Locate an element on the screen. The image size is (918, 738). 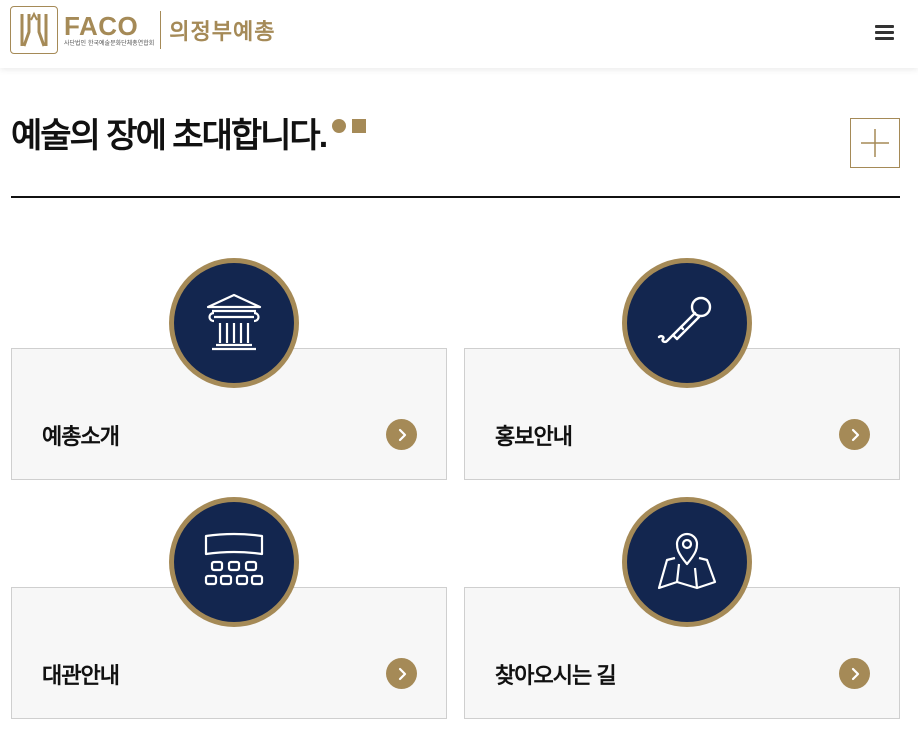
card-label: 예총소개 is located at coordinates (81, 436).